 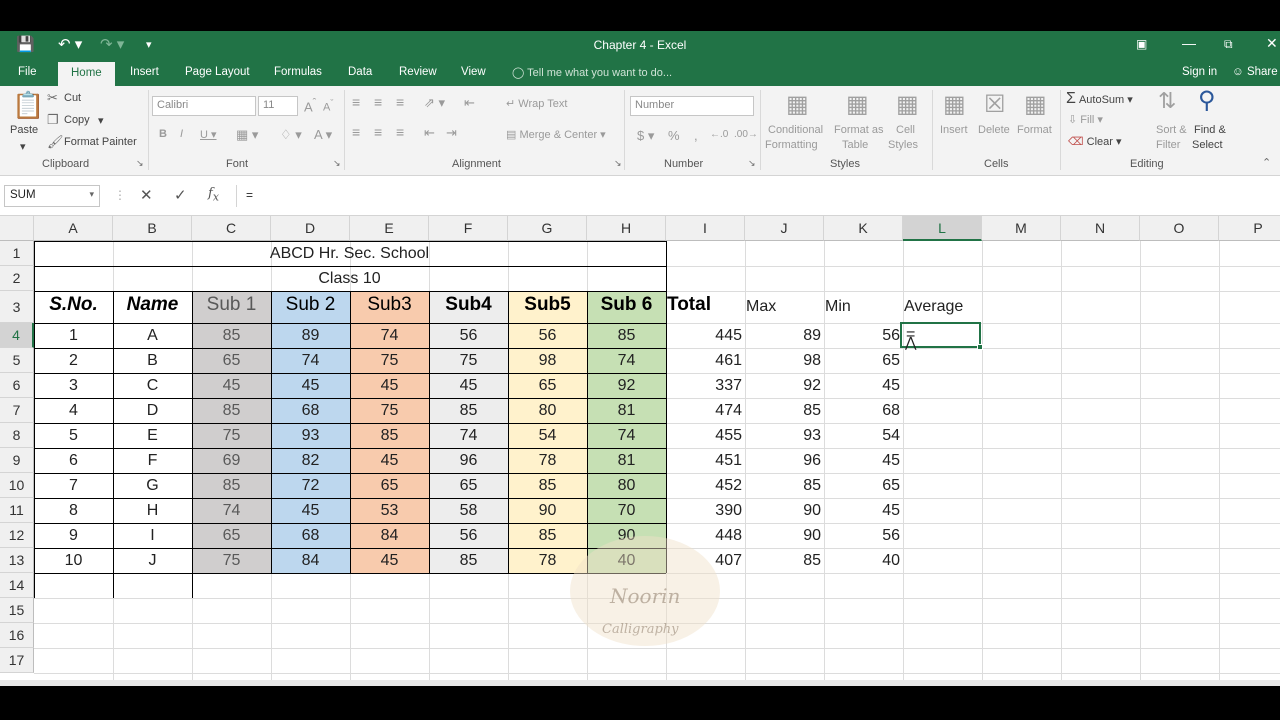 I want to click on cell-max: 92, so click(x=784, y=385).